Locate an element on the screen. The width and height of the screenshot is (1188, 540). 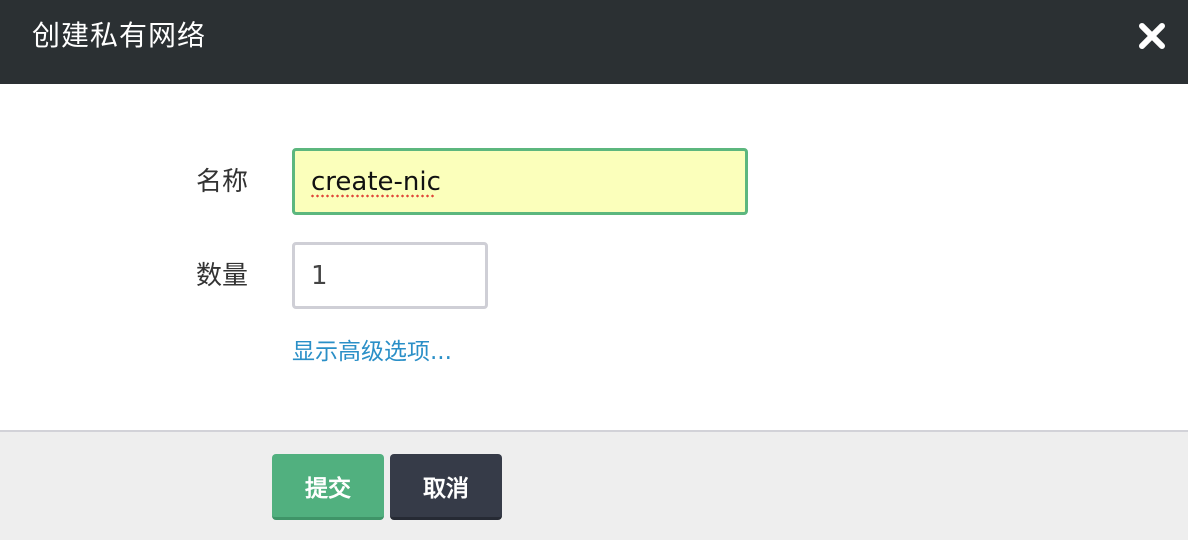
close-icon is located at coordinates (1152, 36).